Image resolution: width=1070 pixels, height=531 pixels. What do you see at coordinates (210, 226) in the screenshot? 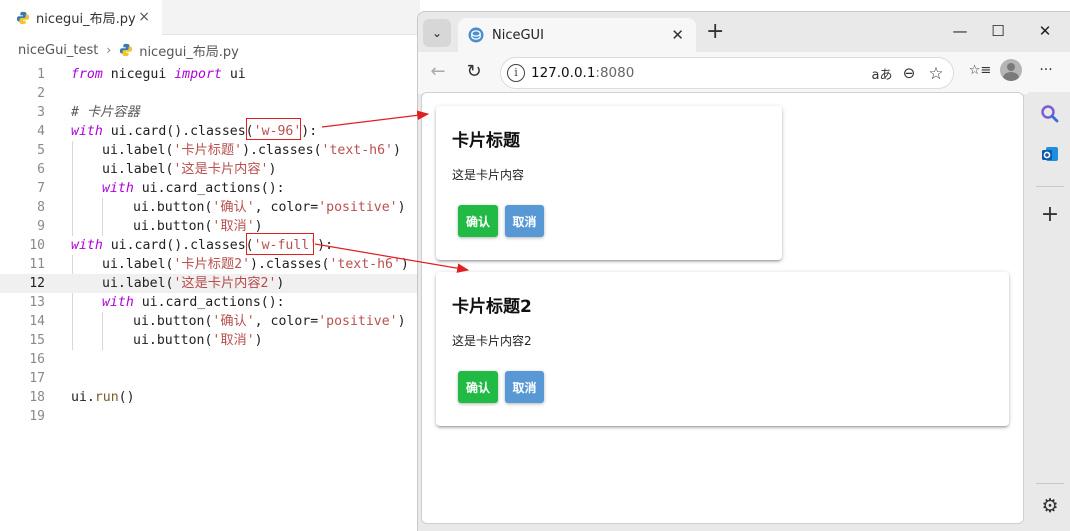
I see `code-line: 9 ui.button('取消')` at bounding box center [210, 226].